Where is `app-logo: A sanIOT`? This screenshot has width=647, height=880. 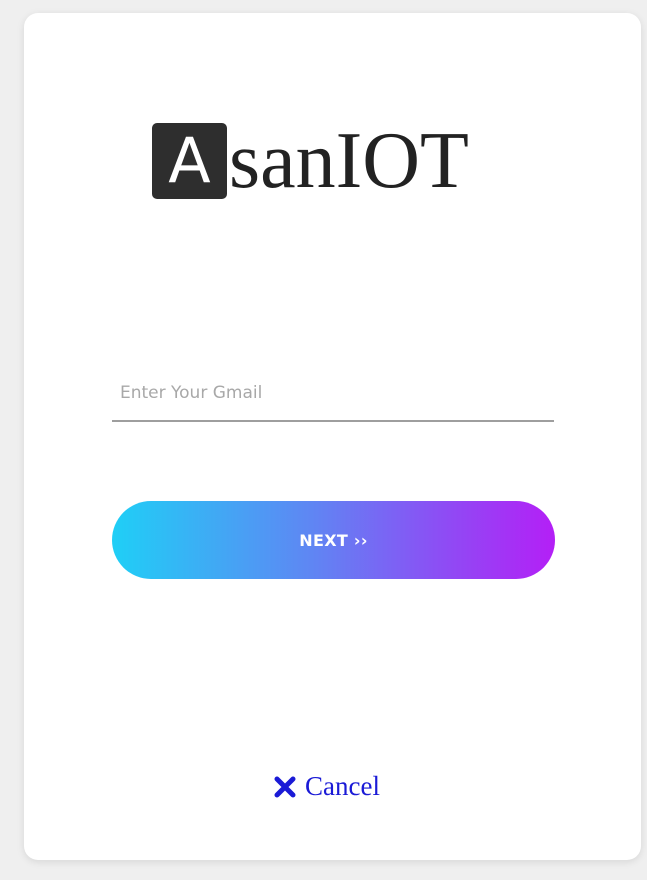 app-logo: A sanIOT is located at coordinates (310, 161).